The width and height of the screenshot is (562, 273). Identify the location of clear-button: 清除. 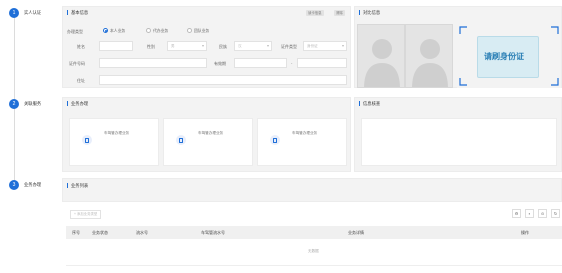
(339, 13).